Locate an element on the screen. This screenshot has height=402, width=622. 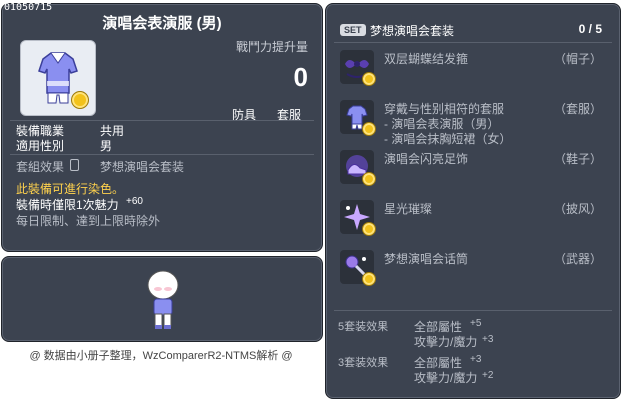
set-item-sub-2: - 演唱会抹胸短裙（女） is located at coordinates (448, 139).